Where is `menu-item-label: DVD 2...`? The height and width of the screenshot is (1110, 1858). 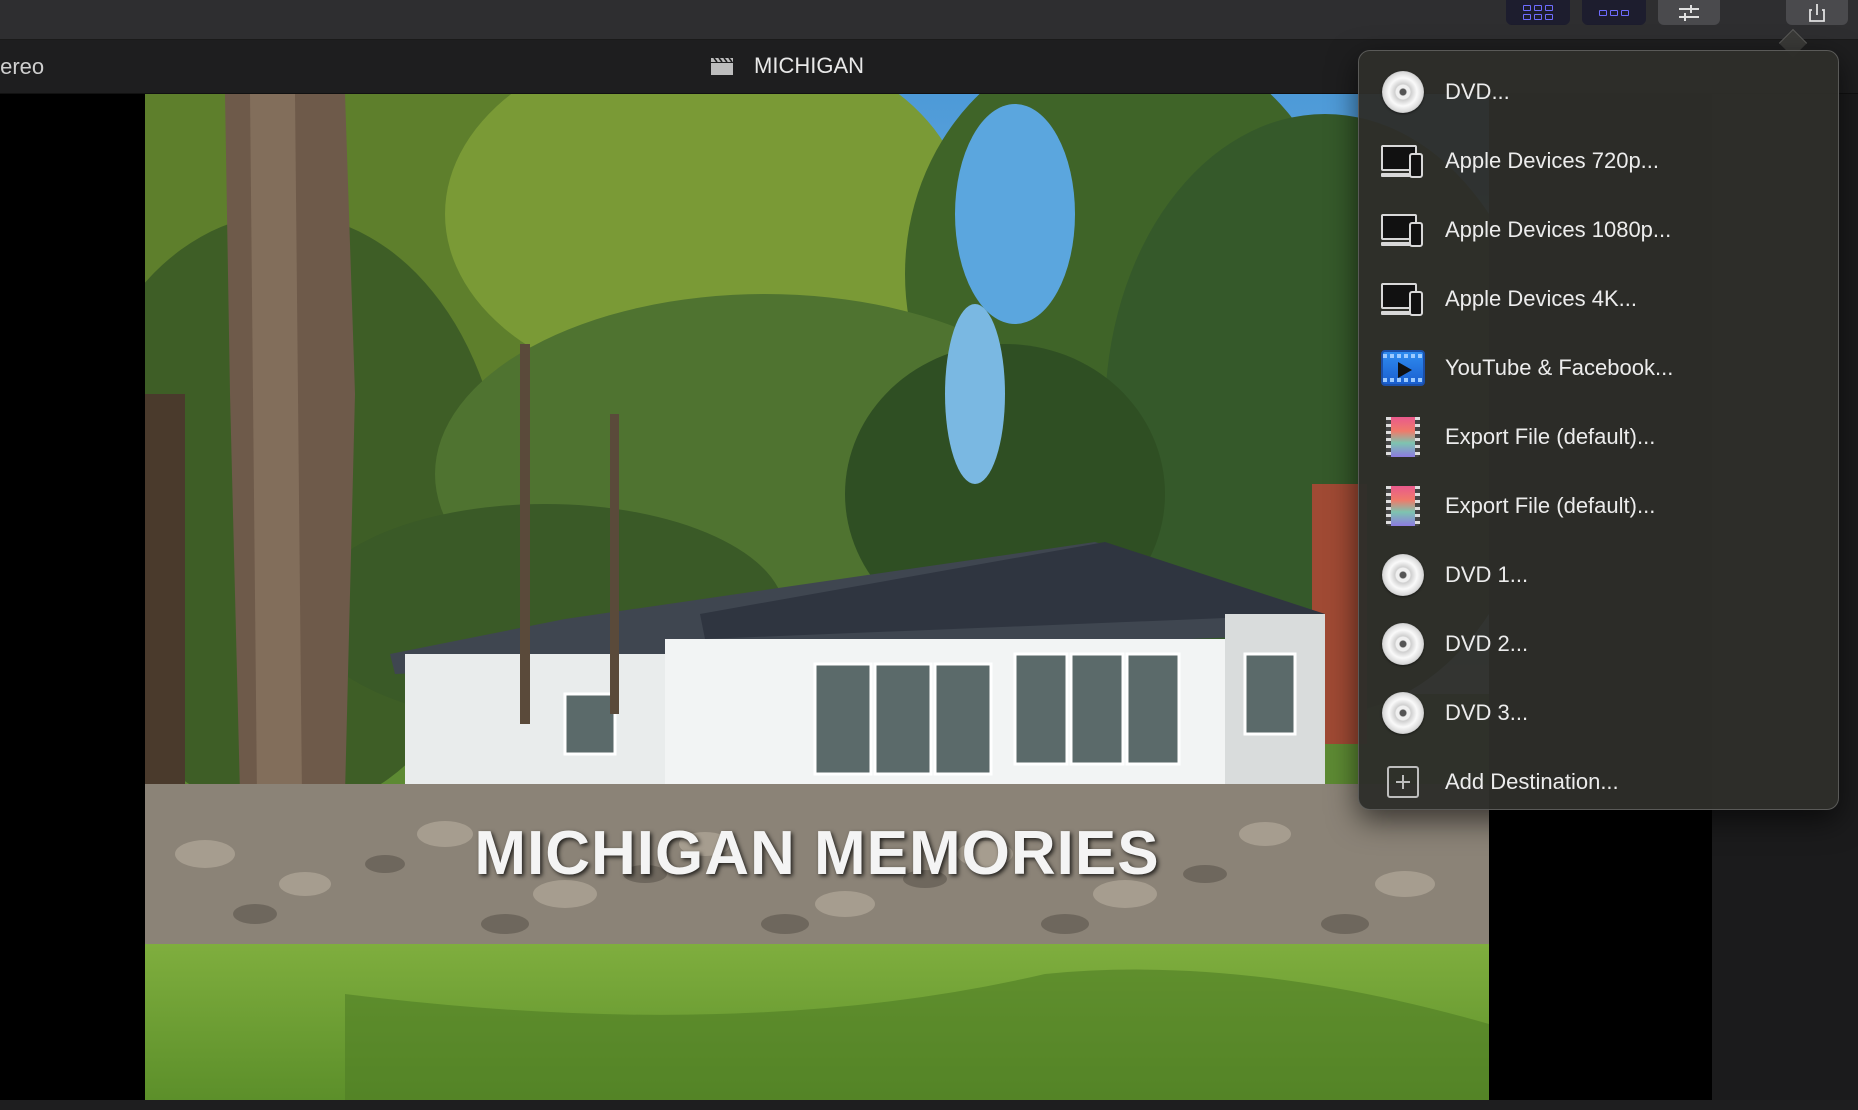 menu-item-label: DVD 2... is located at coordinates (1487, 643).